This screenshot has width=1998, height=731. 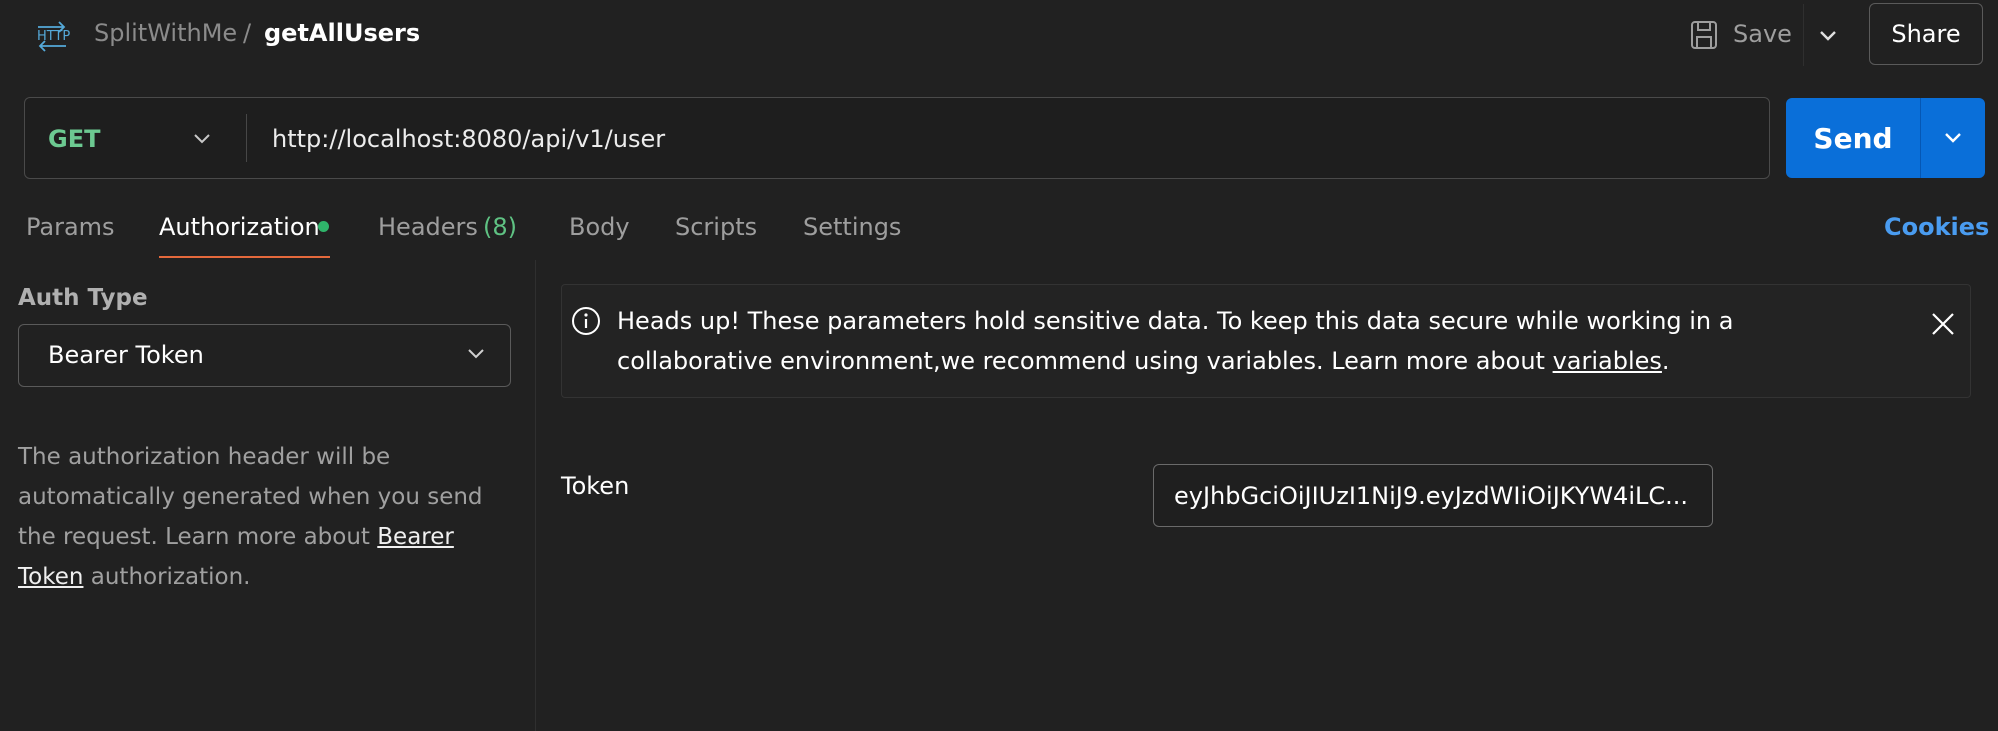 What do you see at coordinates (1926, 34) in the screenshot?
I see `share-button: Share` at bounding box center [1926, 34].